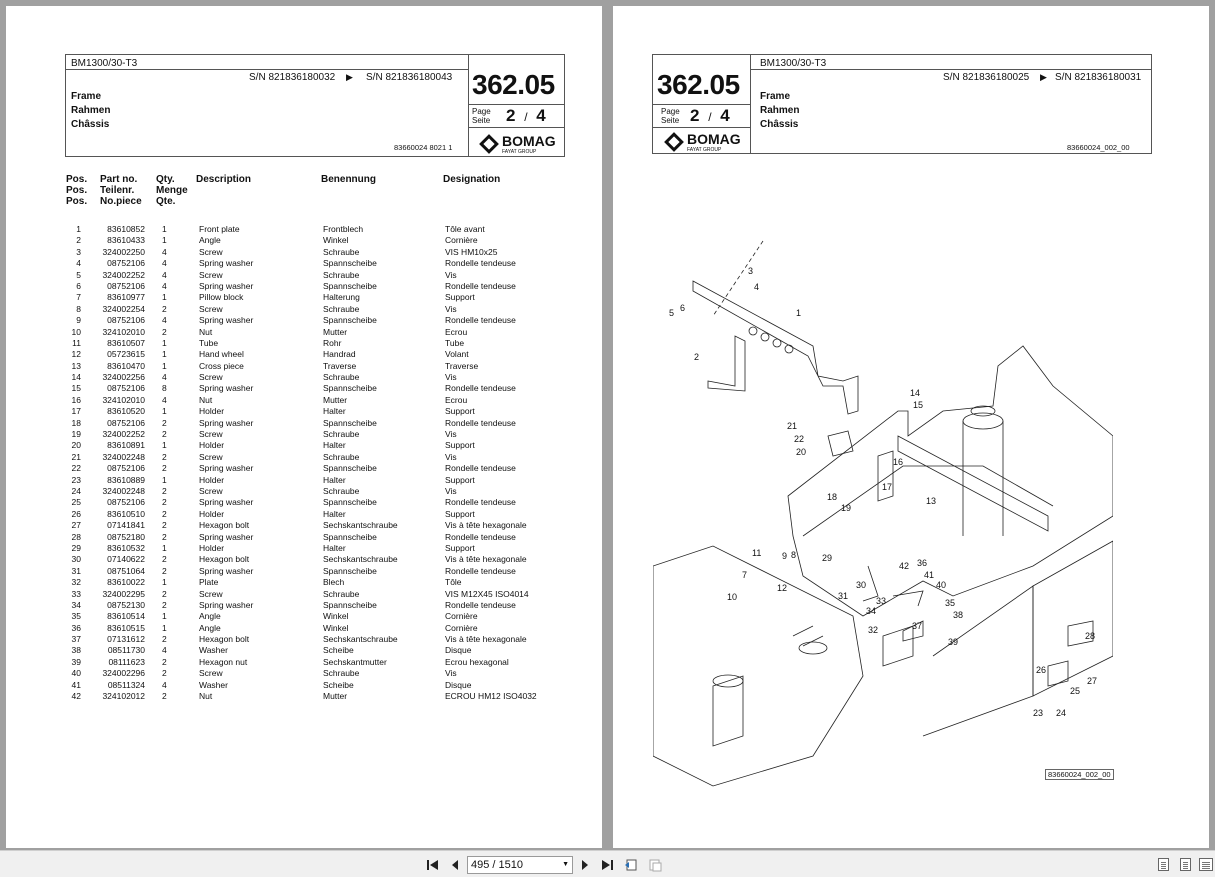 Image resolution: width=1215 pixels, height=877 pixels. Describe the element at coordinates (565, 865) in the screenshot. I see `dropdown-caret-icon: ▼` at that location.